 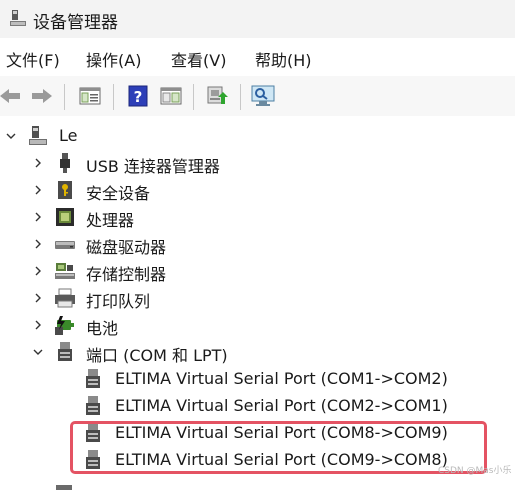 What do you see at coordinates (38, 136) in the screenshot?
I see `computer-icon` at bounding box center [38, 136].